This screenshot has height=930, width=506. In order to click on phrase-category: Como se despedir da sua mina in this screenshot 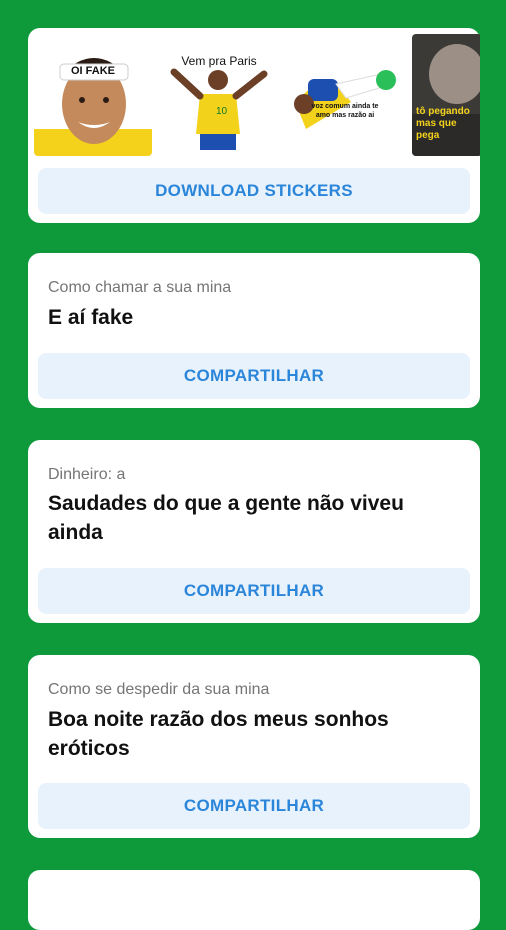, I will do `click(159, 689)`.